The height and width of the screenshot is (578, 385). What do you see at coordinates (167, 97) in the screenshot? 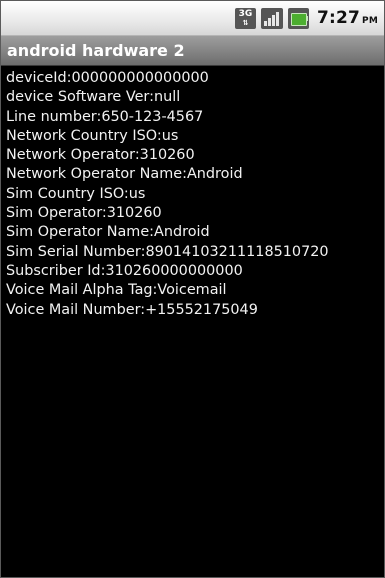
I see `info-value: null` at bounding box center [167, 97].